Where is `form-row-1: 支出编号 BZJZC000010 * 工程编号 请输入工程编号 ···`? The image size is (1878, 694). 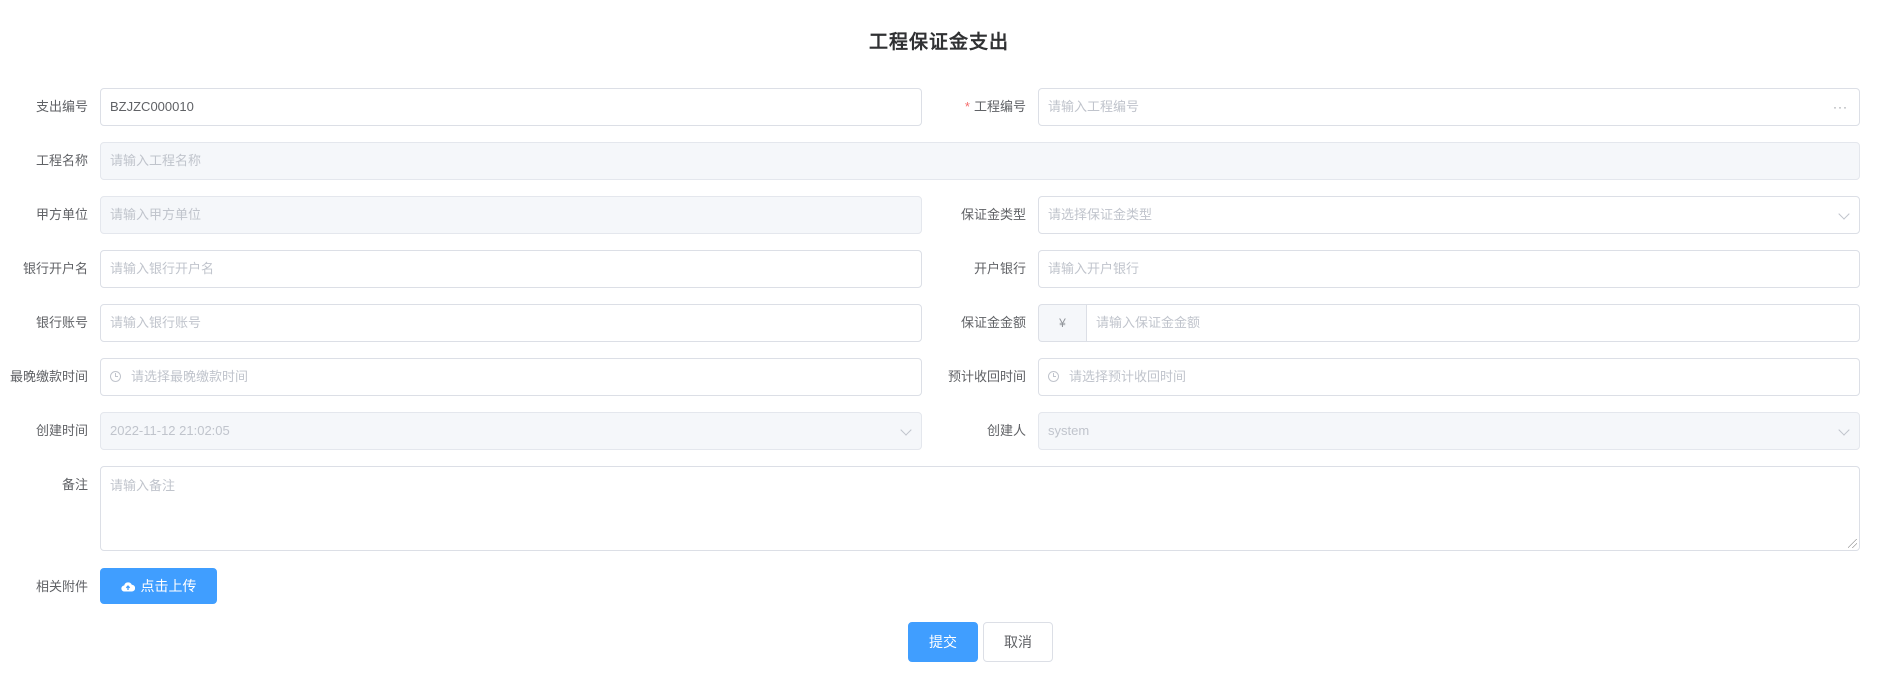
form-row-1: 支出编号 BZJZC000010 * 工程编号 请输入工程编号 ··· is located at coordinates (939, 107).